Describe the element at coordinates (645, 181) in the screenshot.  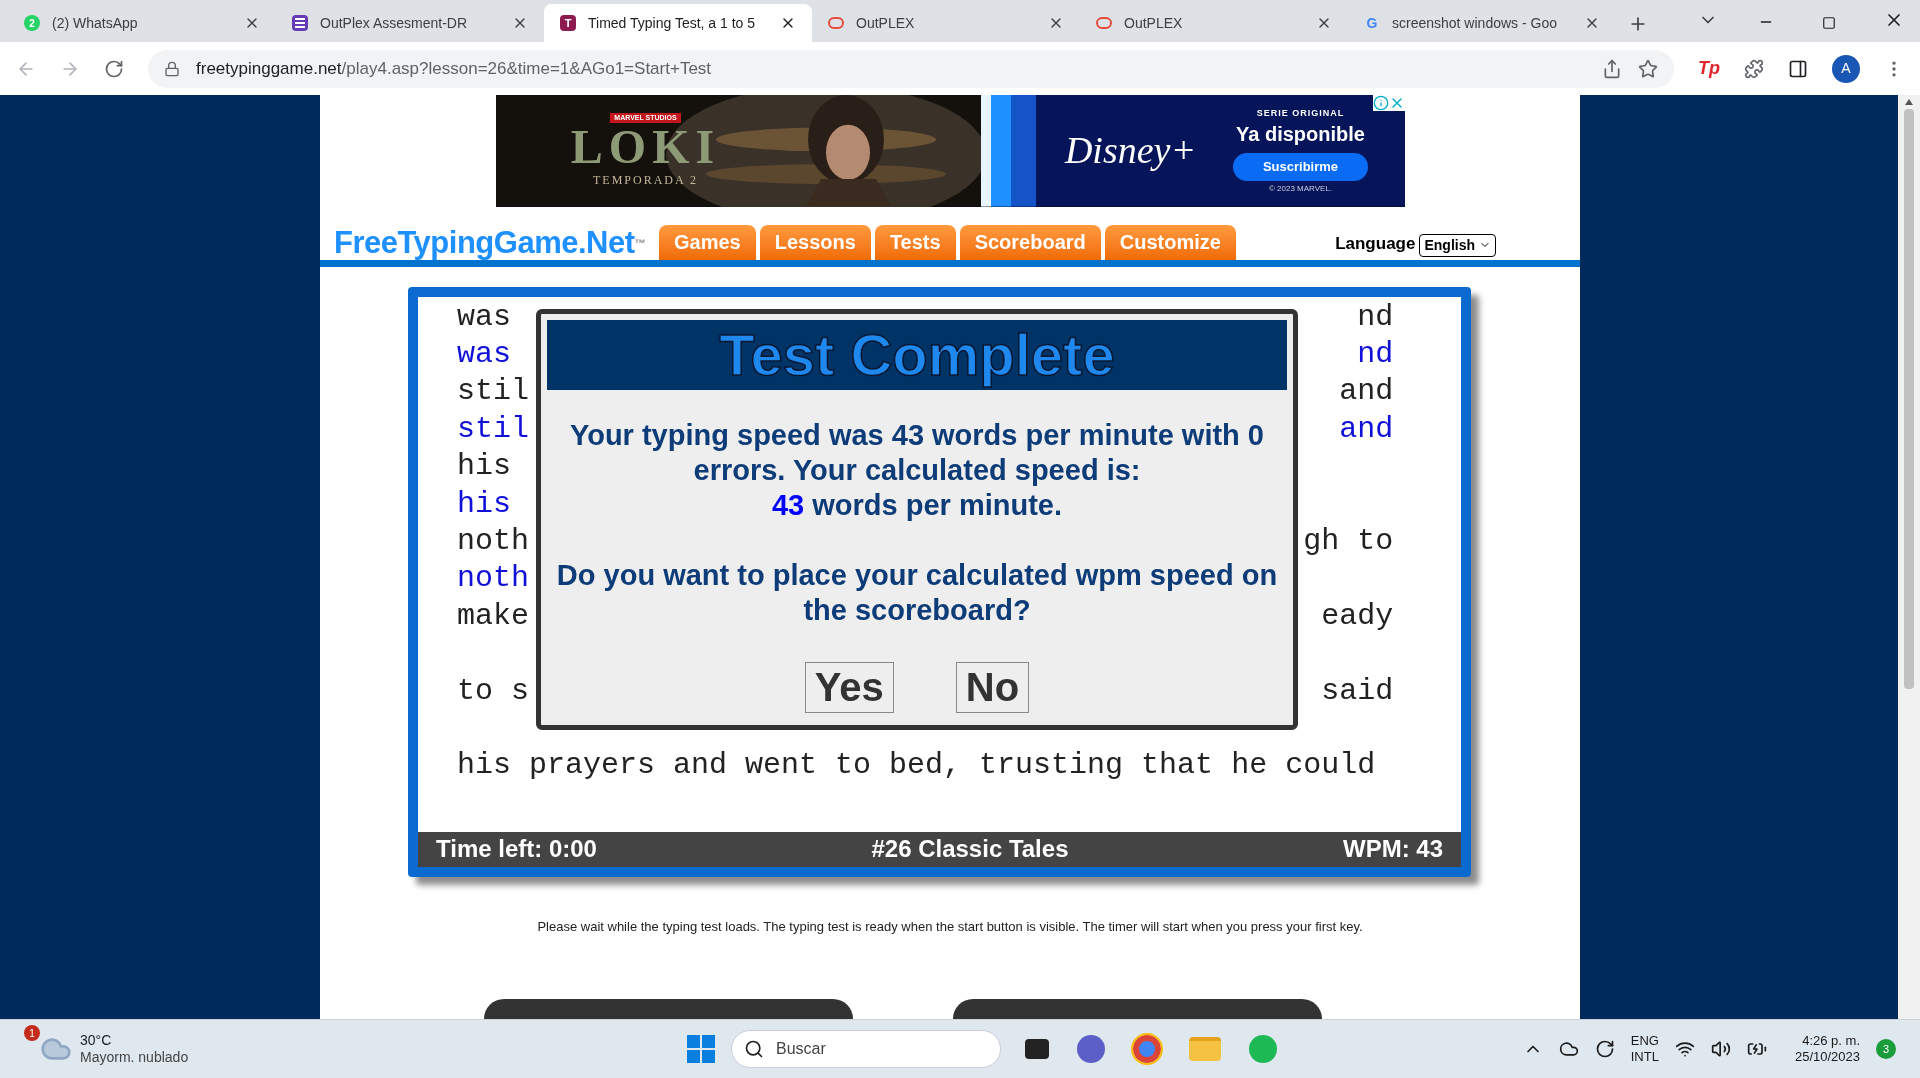
I see `season-label: TEMPORADA 2` at that location.